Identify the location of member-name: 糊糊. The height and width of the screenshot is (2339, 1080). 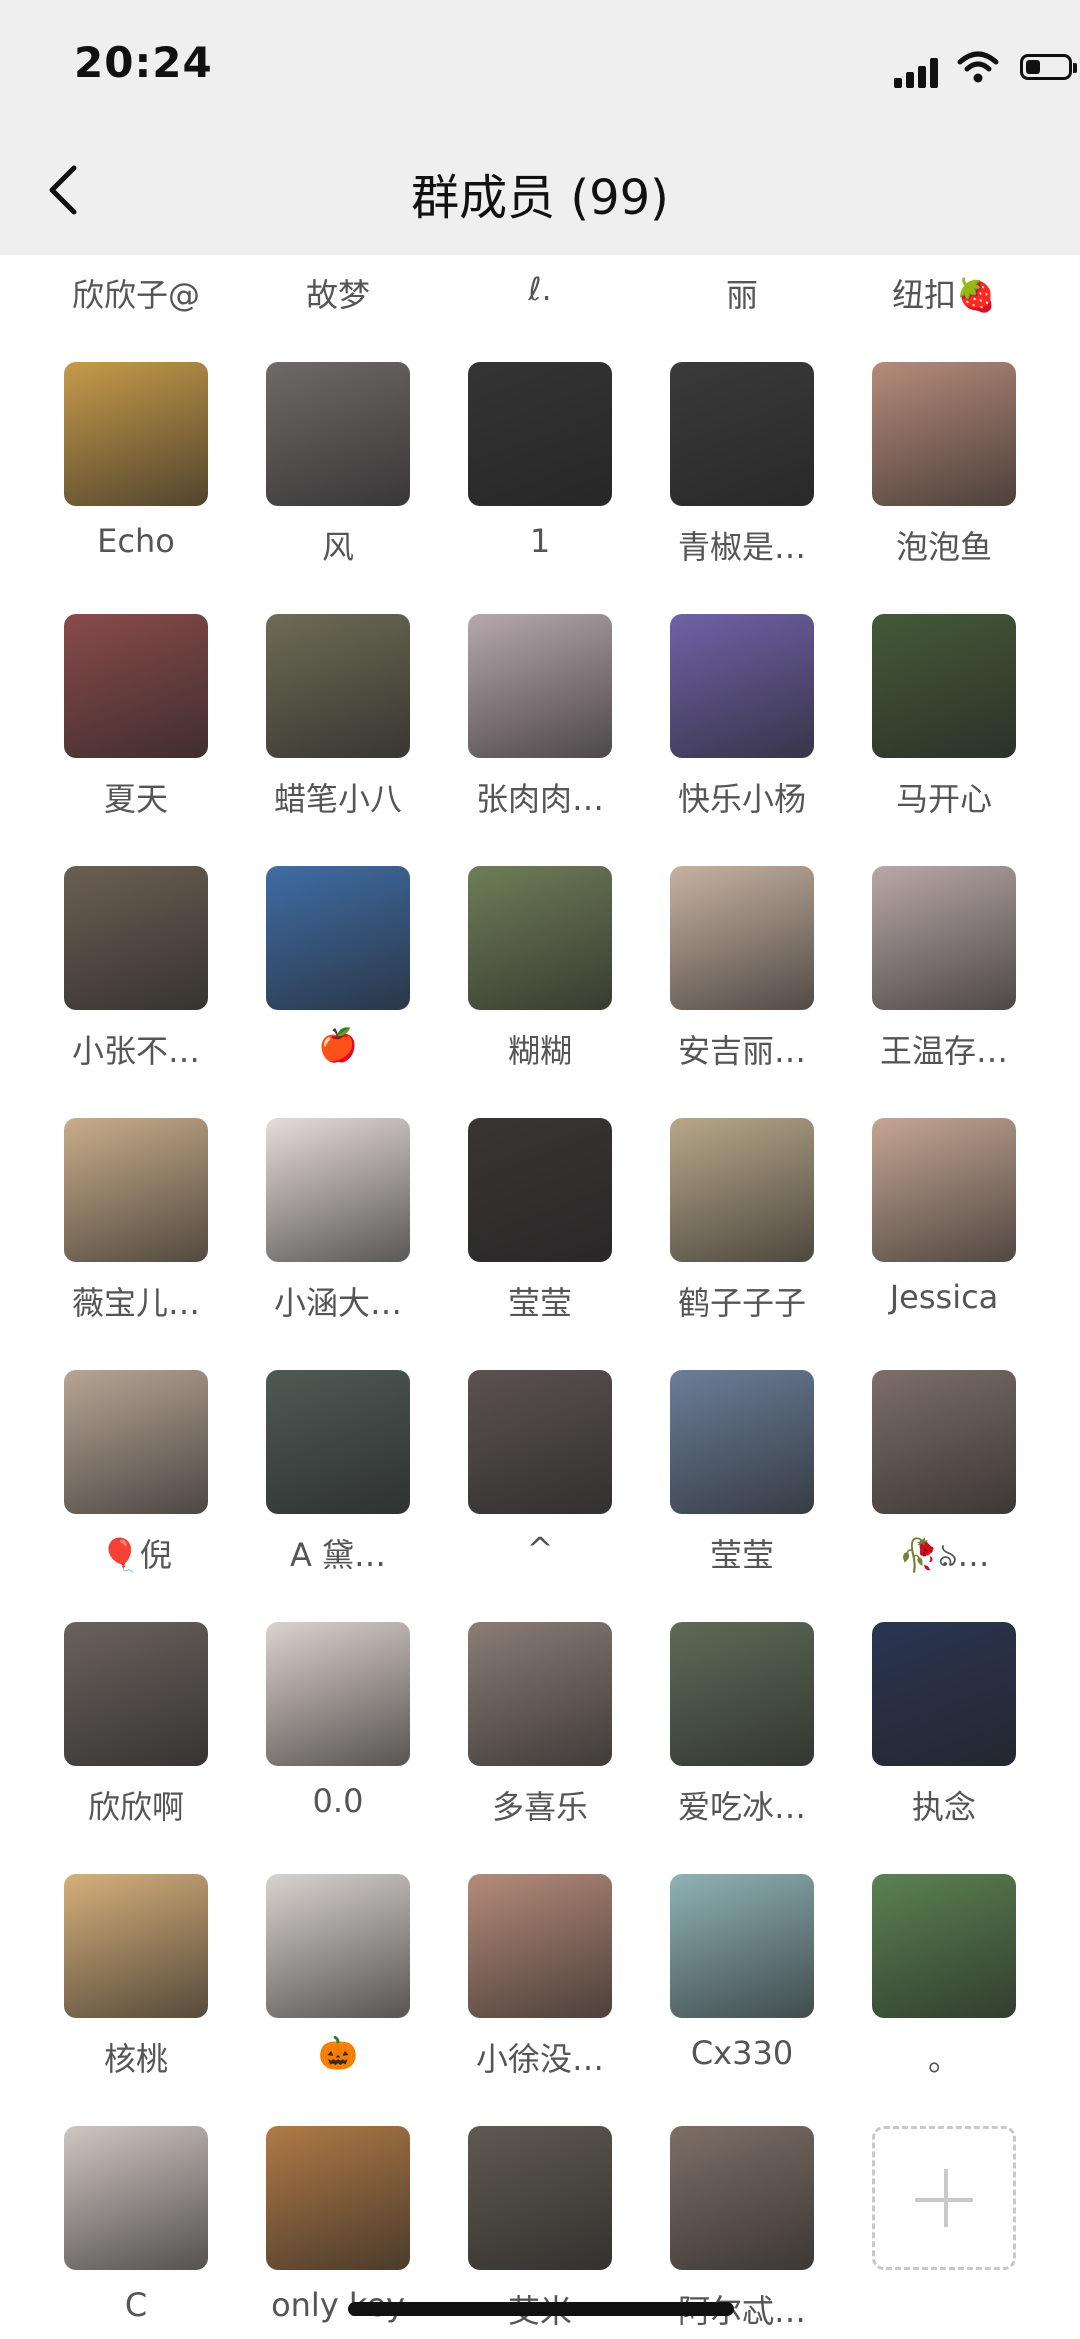
(539, 1051).